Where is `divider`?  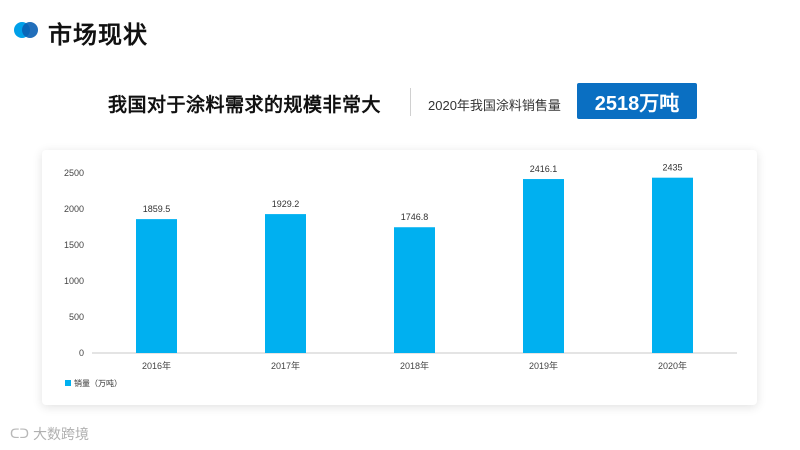
divider is located at coordinates (410, 102).